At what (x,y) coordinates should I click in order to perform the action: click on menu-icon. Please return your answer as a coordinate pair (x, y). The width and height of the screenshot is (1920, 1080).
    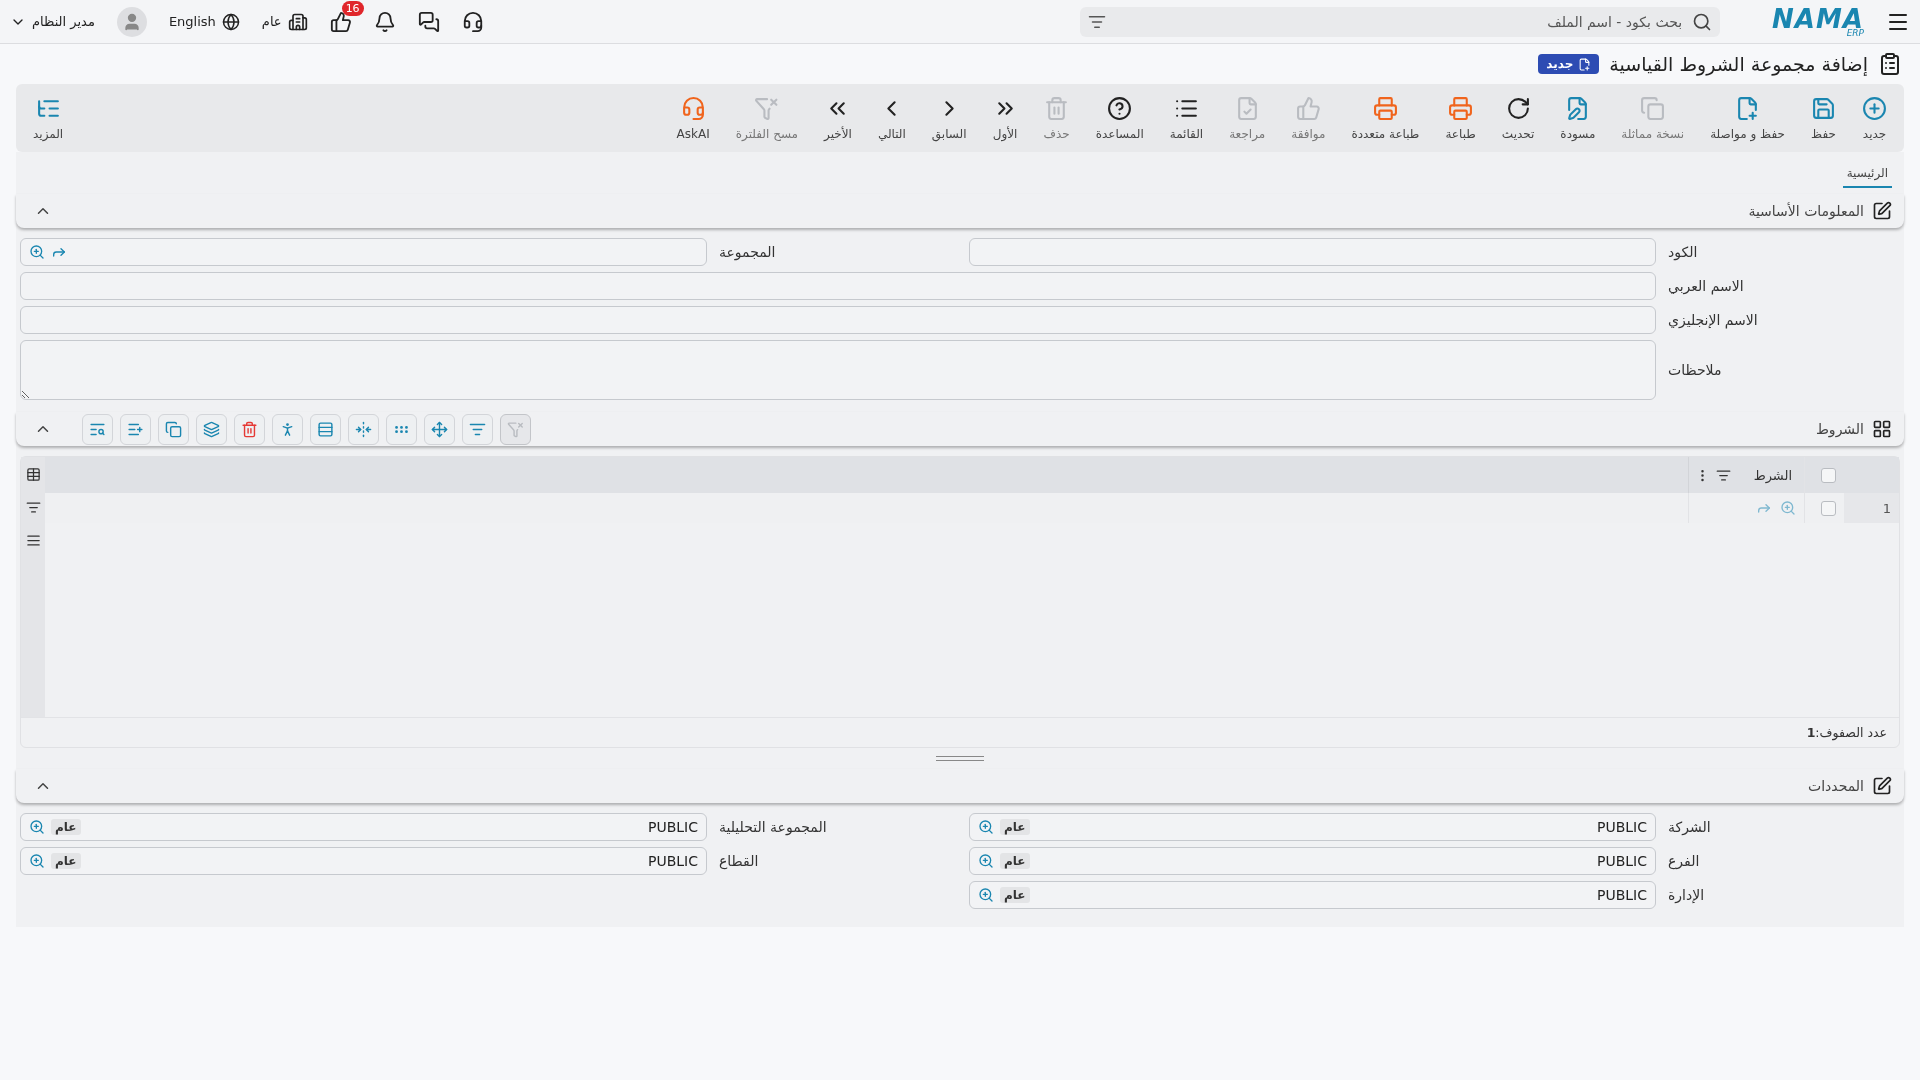
    Looking at the image, I should click on (33, 540).